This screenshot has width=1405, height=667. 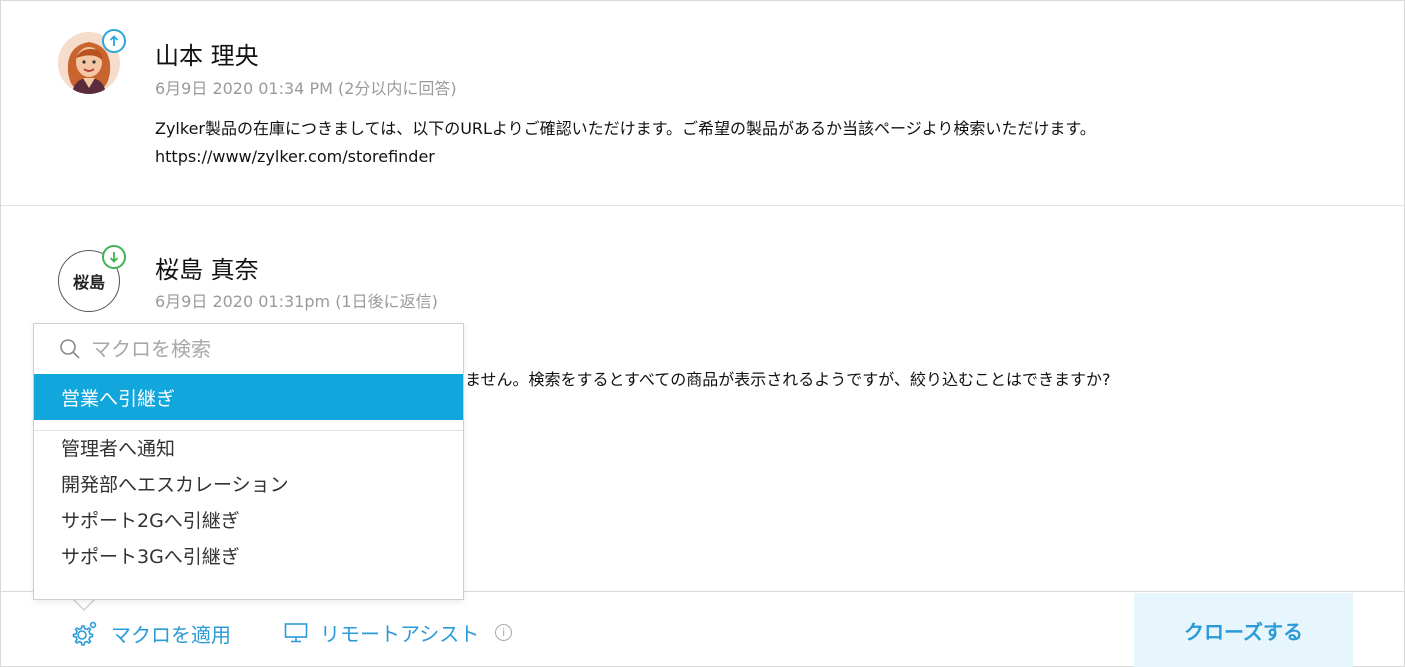 What do you see at coordinates (207, 56) in the screenshot?
I see `author-name: 山本 理央` at bounding box center [207, 56].